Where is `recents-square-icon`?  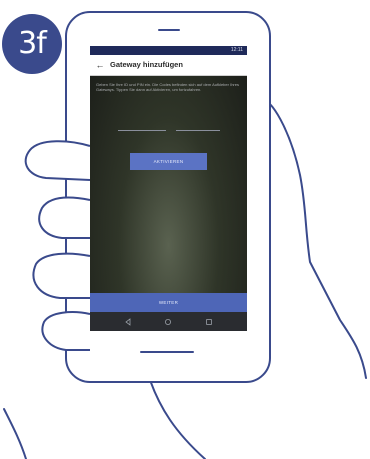 recents-square-icon is located at coordinates (209, 322).